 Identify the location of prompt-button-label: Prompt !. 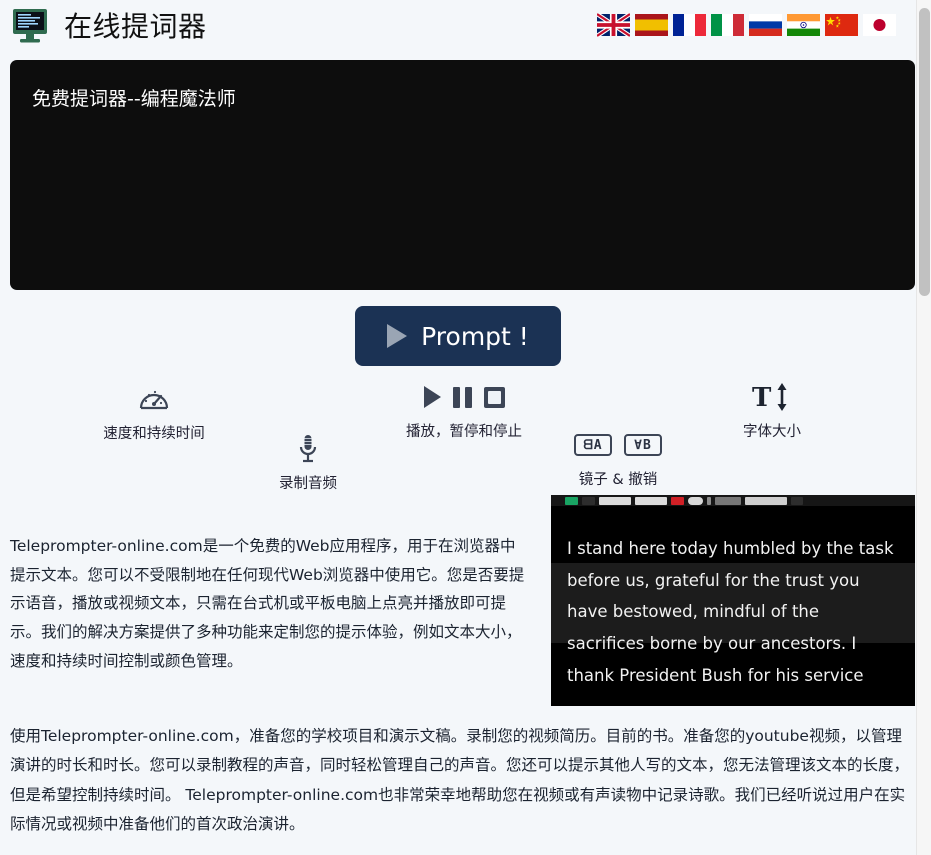
(475, 336).